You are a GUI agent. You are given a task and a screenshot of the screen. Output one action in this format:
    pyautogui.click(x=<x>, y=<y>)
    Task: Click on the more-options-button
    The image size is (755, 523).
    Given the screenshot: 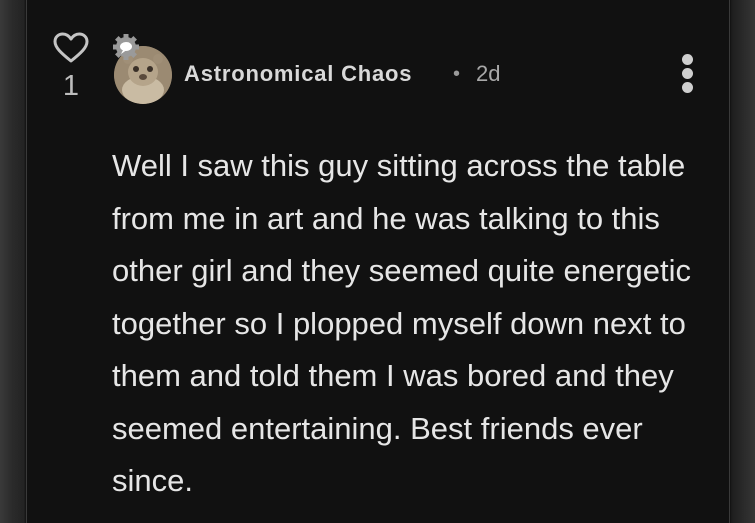 What is the action you would take?
    pyautogui.click(x=687, y=73)
    